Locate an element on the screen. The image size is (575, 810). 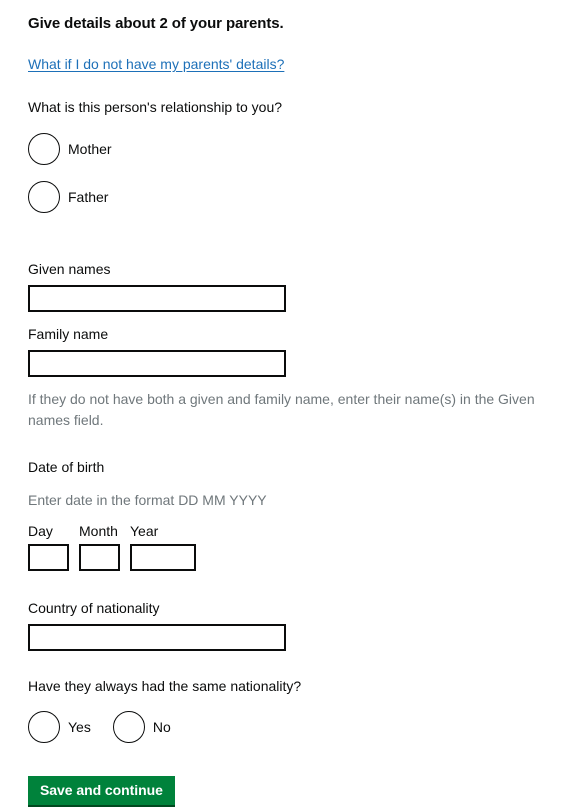
given-names-input is located at coordinates (157, 298).